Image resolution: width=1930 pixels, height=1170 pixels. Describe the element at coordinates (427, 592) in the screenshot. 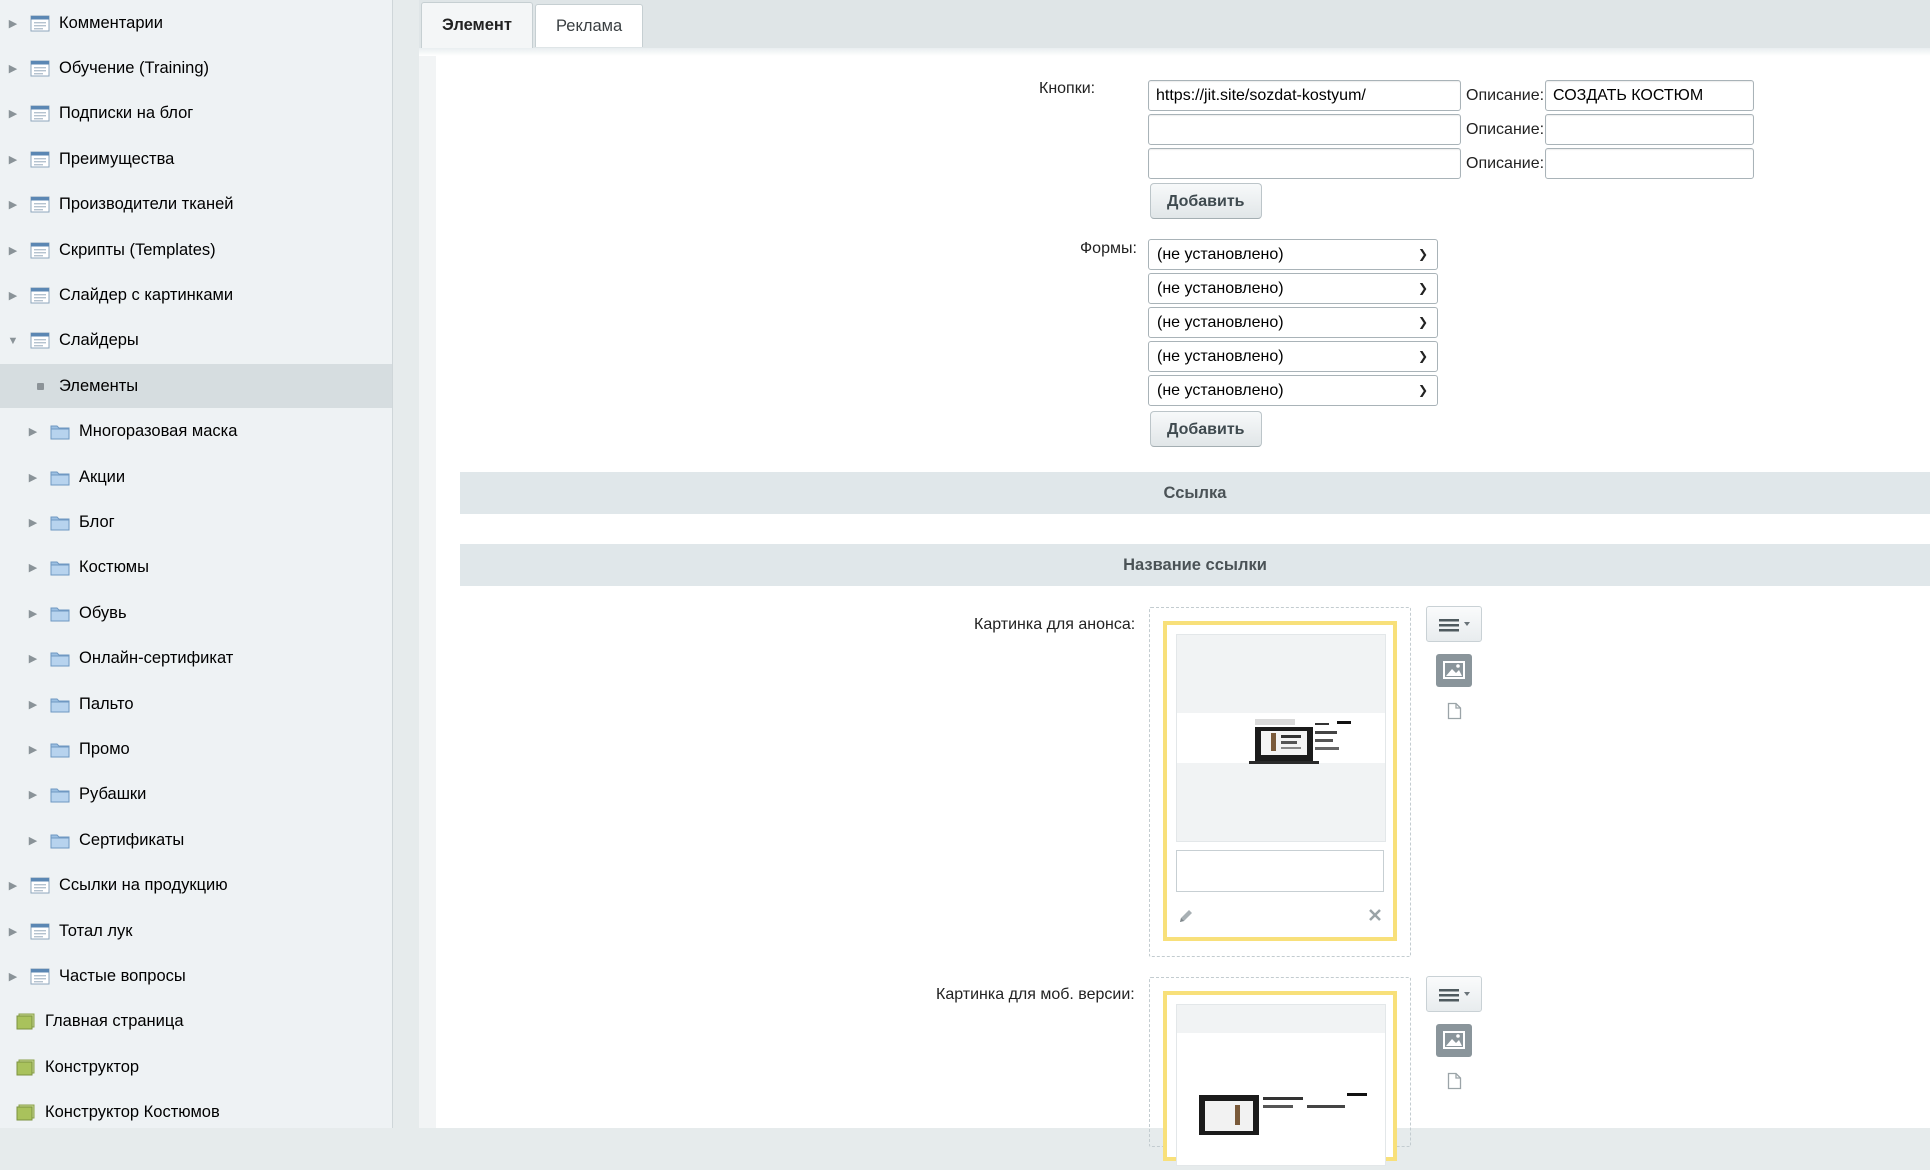

I see `content-left-strip` at that location.